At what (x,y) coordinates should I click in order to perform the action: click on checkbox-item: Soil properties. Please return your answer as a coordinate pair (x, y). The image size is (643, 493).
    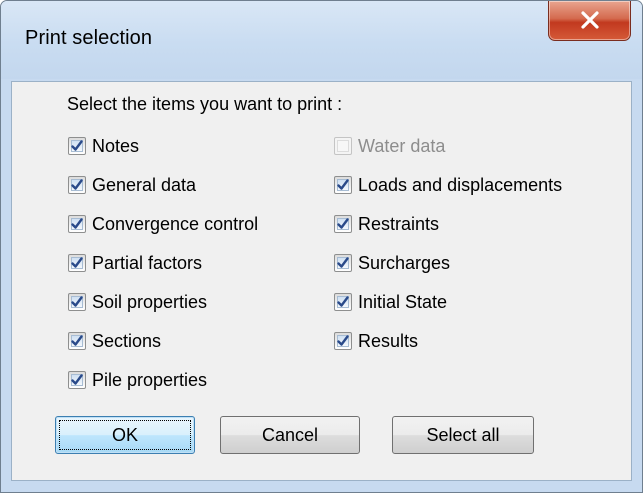
    Looking at the image, I should click on (137, 302).